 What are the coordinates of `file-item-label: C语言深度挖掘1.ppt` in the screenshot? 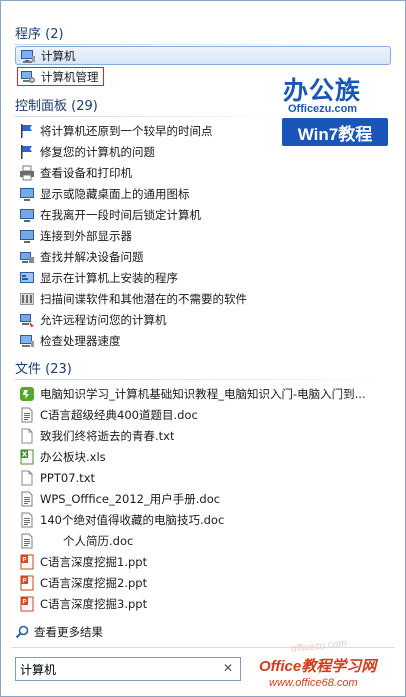 It's located at (94, 561).